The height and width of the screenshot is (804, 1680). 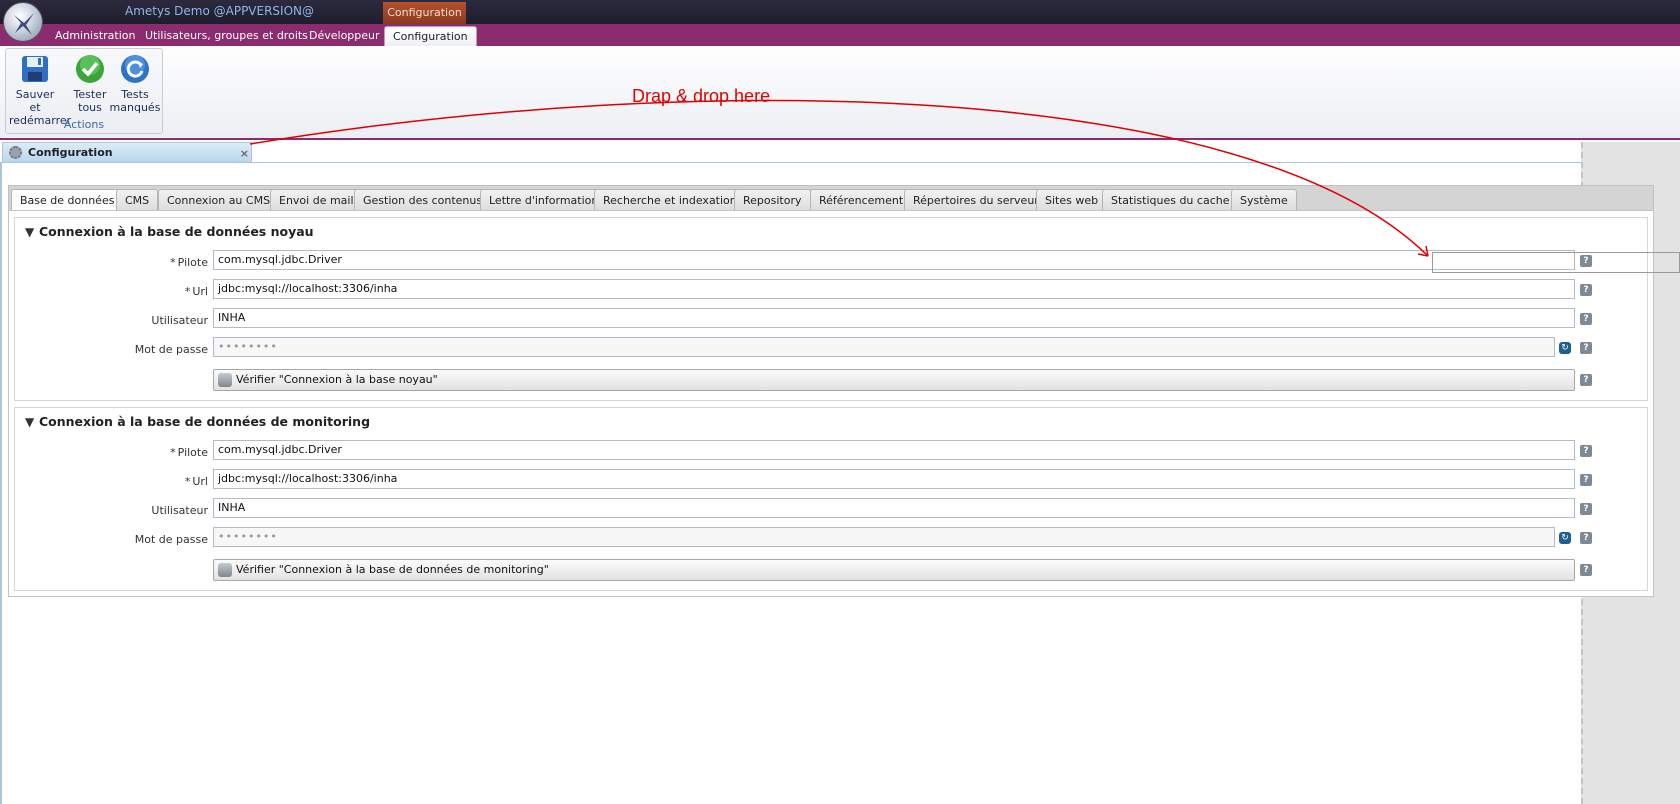 What do you see at coordinates (1170, 200) in the screenshot?
I see `tab-statistiques-du-cache: Statistiques du cache` at bounding box center [1170, 200].